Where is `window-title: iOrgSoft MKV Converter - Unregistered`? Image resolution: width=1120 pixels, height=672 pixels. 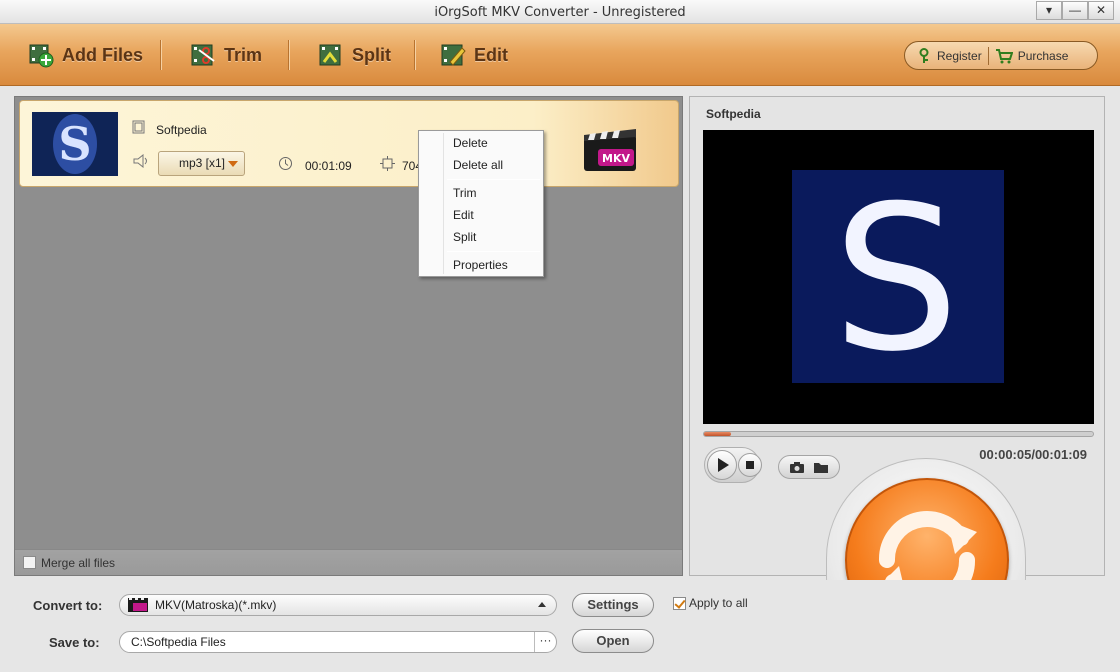
window-title: iOrgSoft MKV Converter - Unregistered is located at coordinates (560, 12).